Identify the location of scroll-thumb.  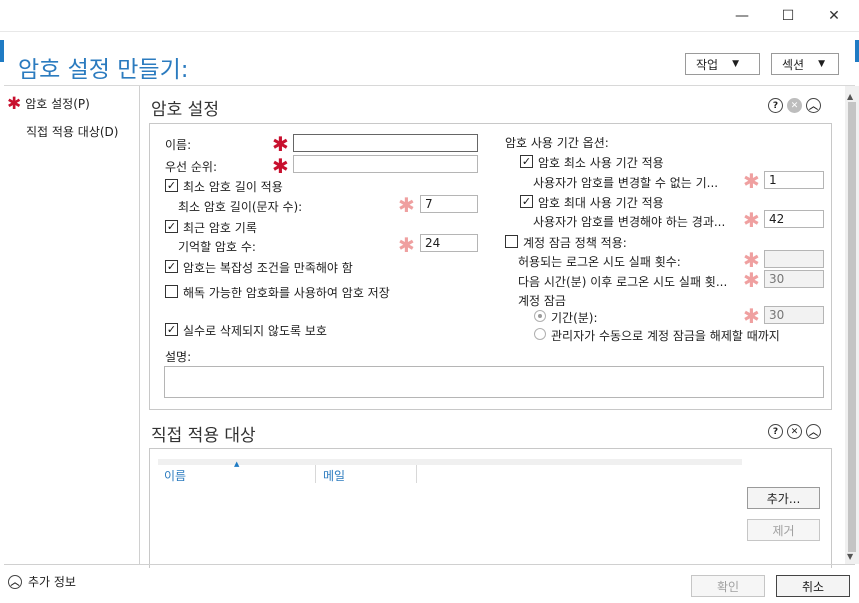
(852, 327).